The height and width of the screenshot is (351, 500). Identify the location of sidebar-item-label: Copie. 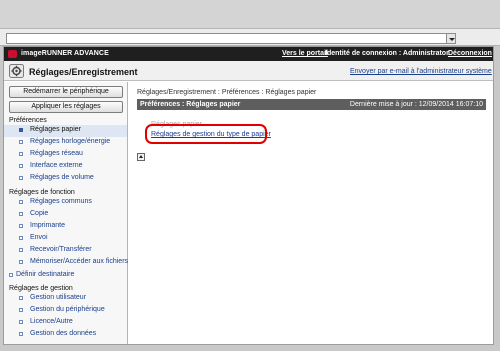
(39, 213).